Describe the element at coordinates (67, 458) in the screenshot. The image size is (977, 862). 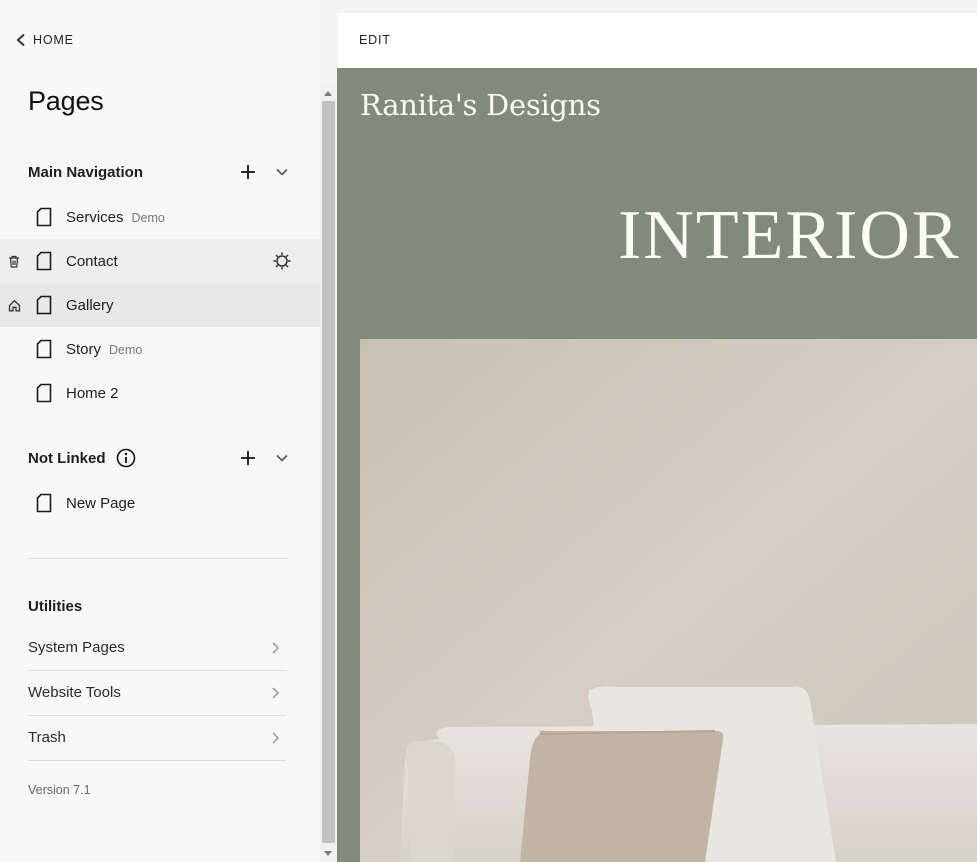
I see `not-linked-label: Not Linked` at that location.